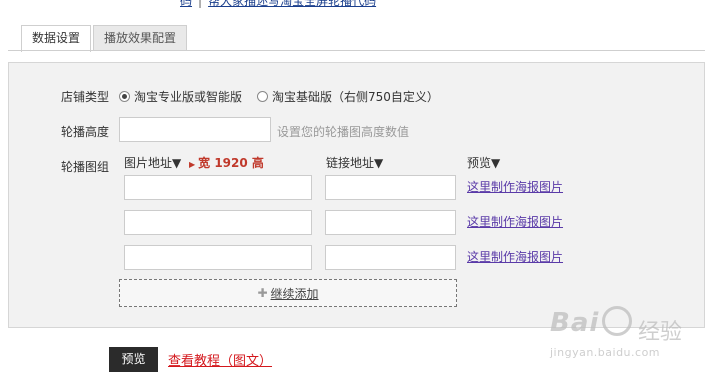 The width and height of the screenshot is (705, 384). I want to click on tab-divider, so click(356, 50).